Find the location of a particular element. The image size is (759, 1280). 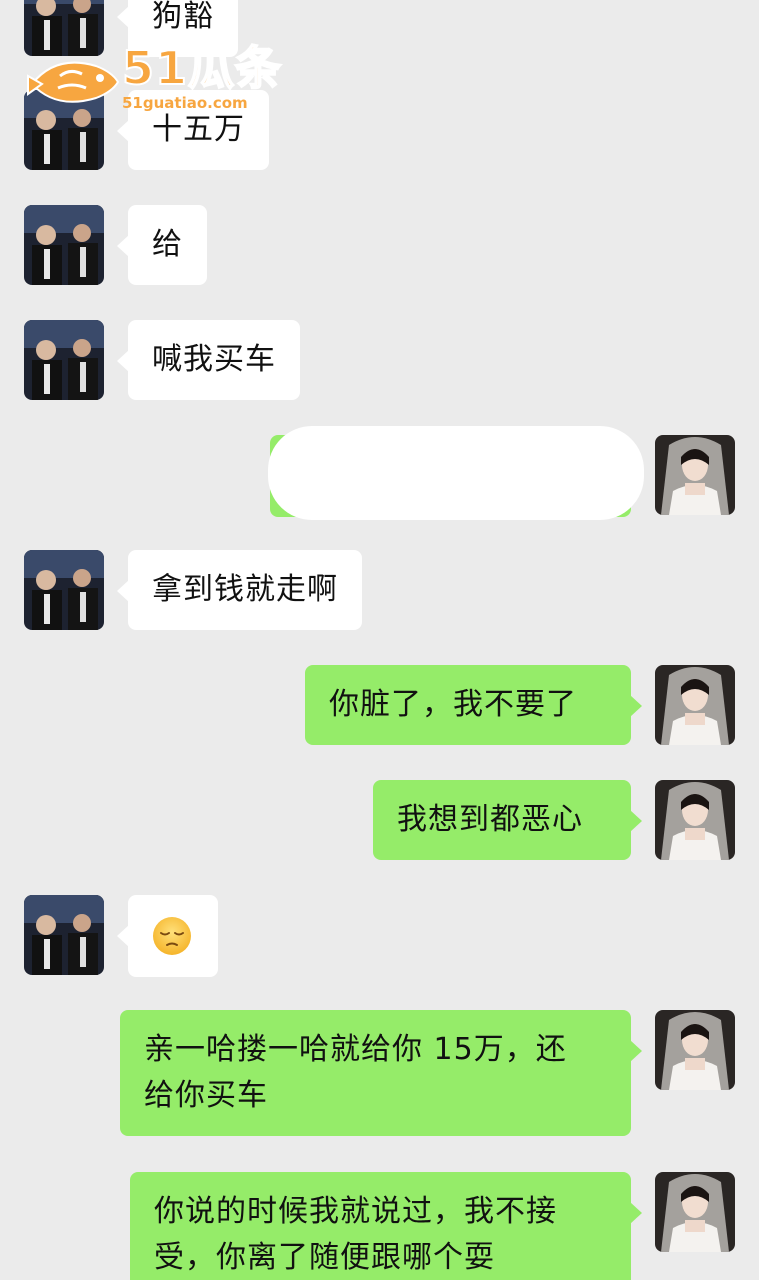

message-bubble: 给 is located at coordinates (162, 245).